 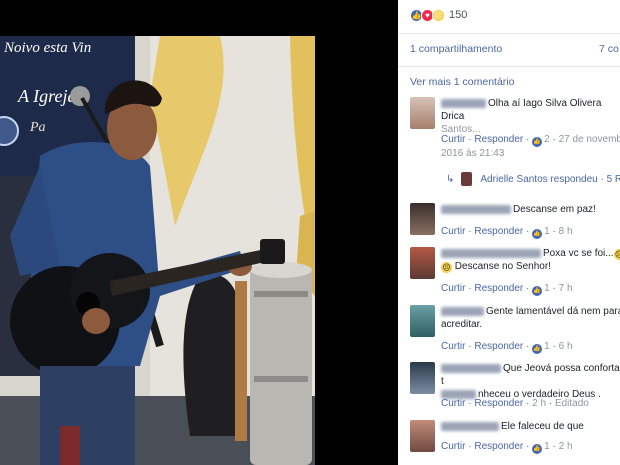 What do you see at coordinates (566, 346) in the screenshot?
I see `timestamp: 6 h` at bounding box center [566, 346].